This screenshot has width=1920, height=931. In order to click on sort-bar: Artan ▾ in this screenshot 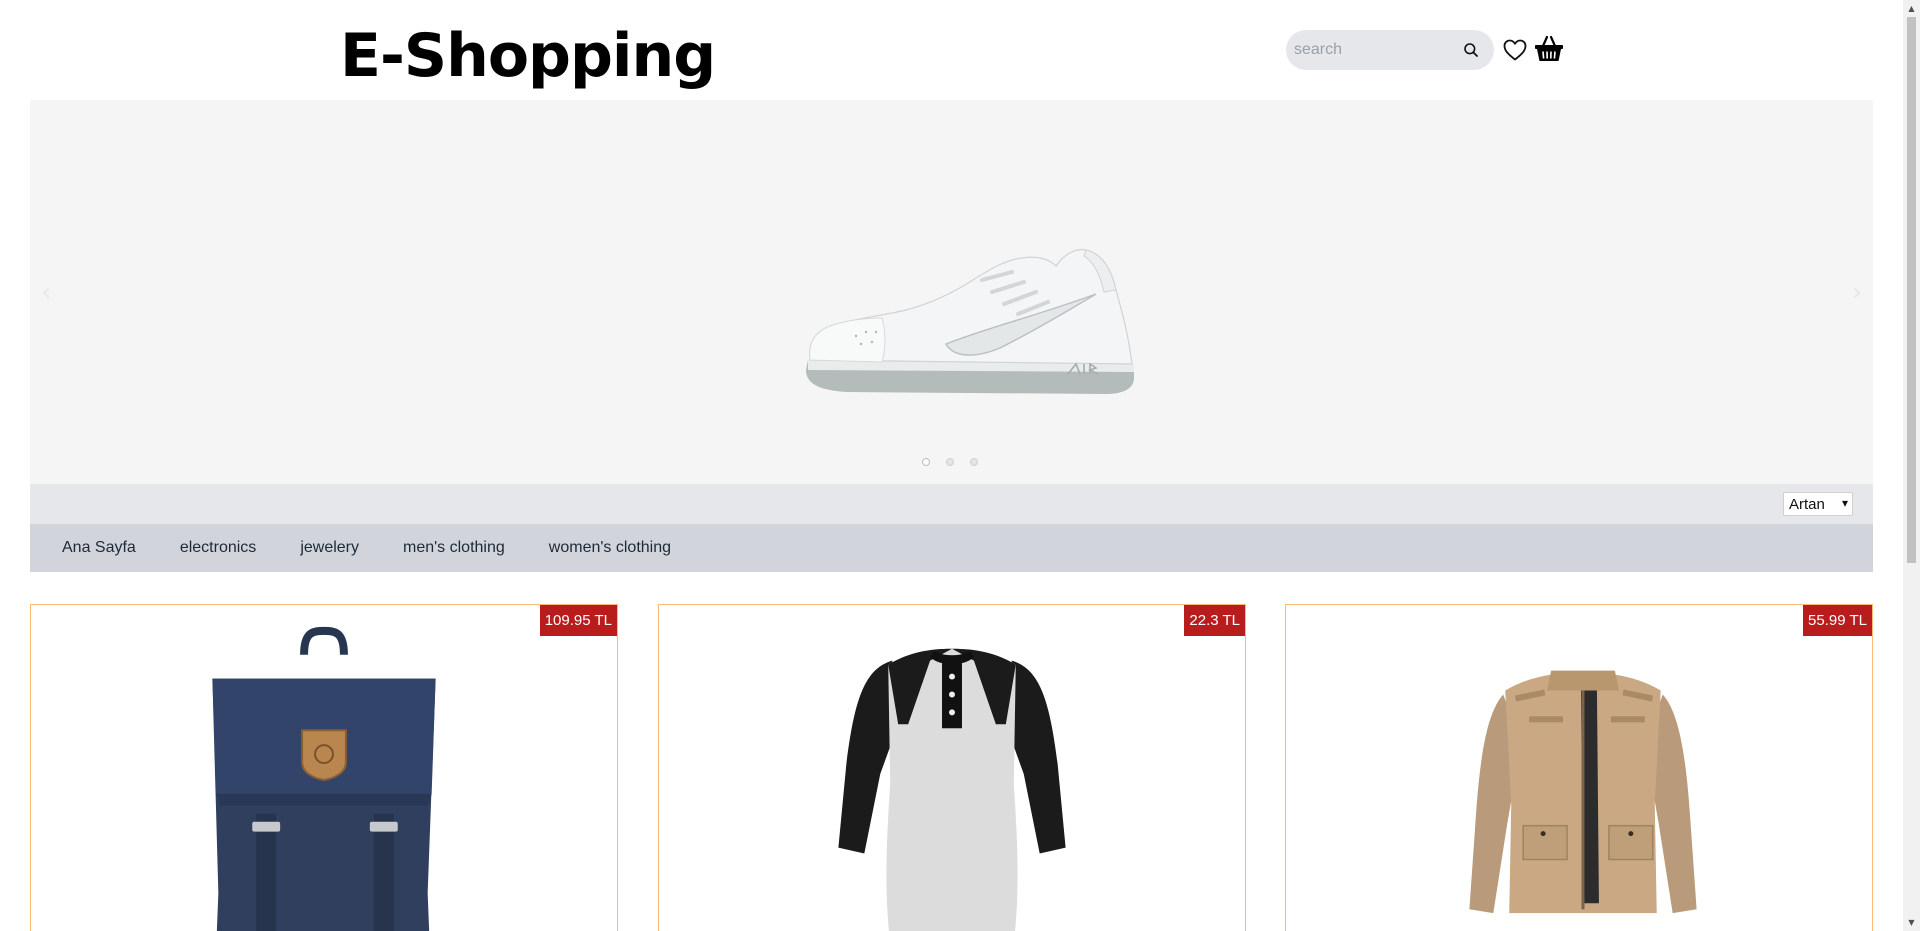, I will do `click(951, 504)`.